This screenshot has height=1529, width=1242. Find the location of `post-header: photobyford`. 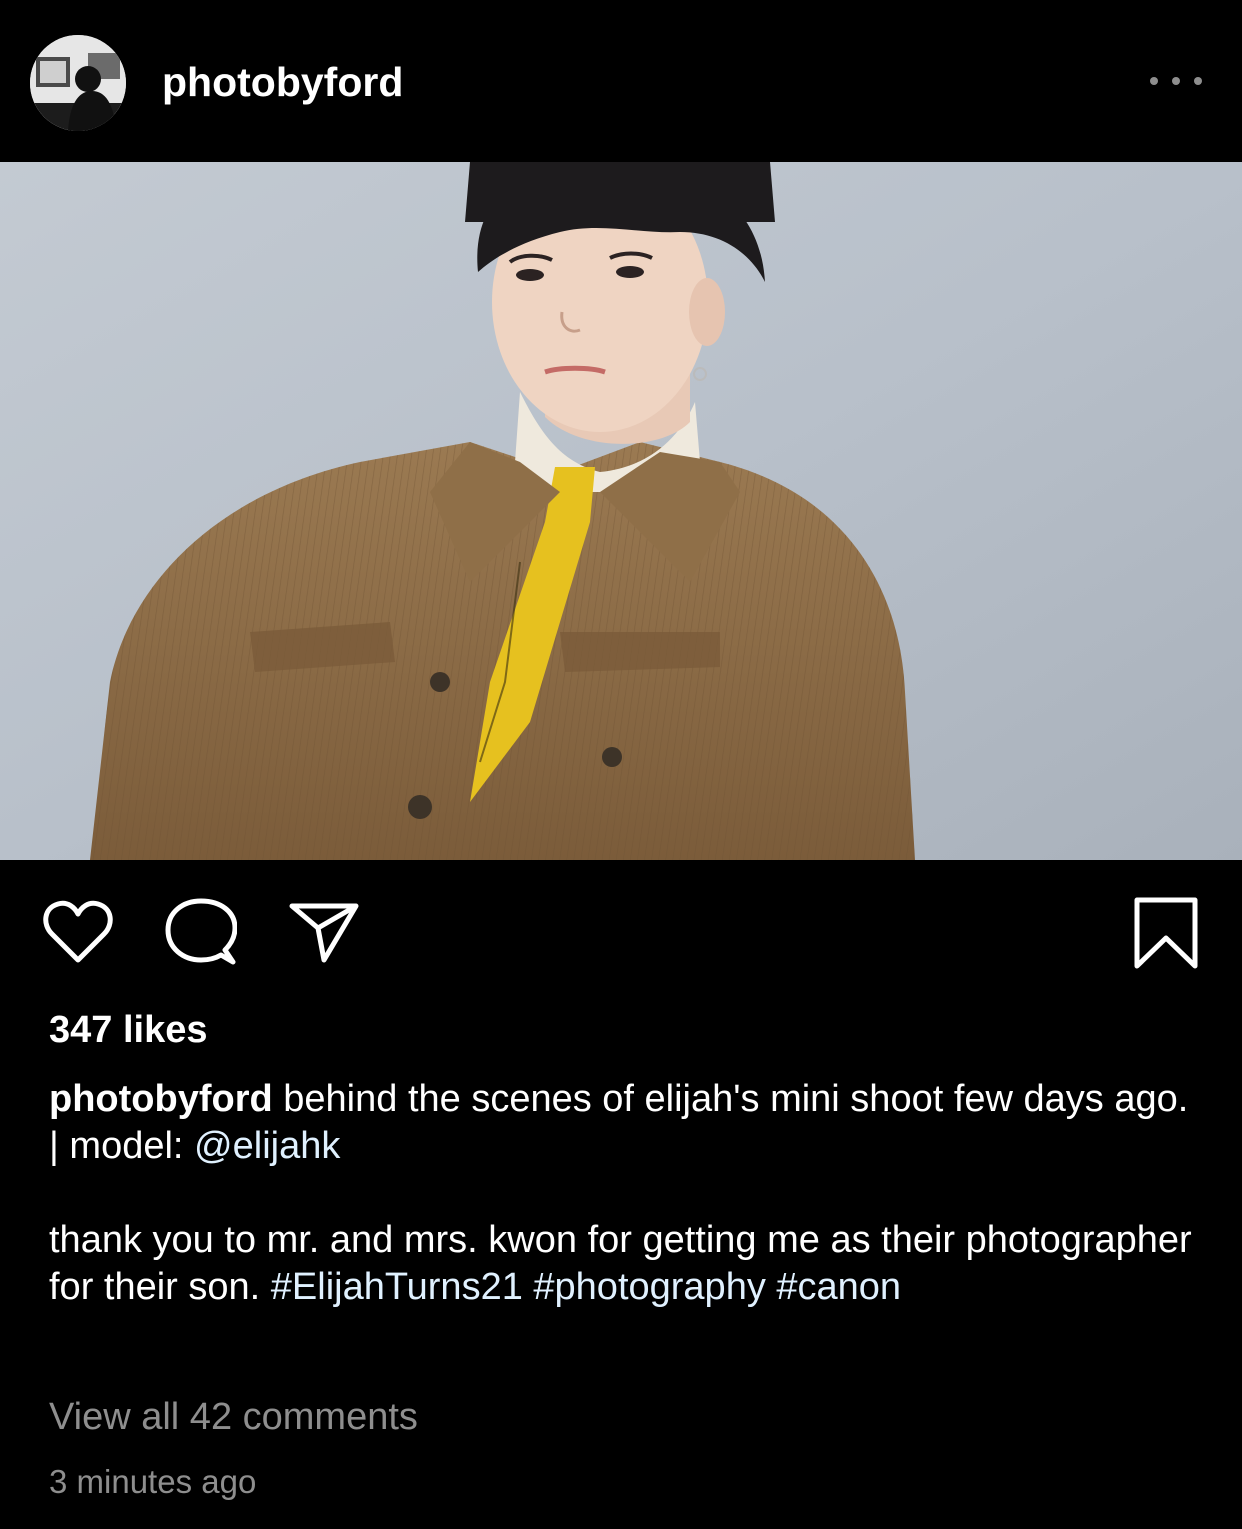

post-header: photobyford is located at coordinates (621, 81).